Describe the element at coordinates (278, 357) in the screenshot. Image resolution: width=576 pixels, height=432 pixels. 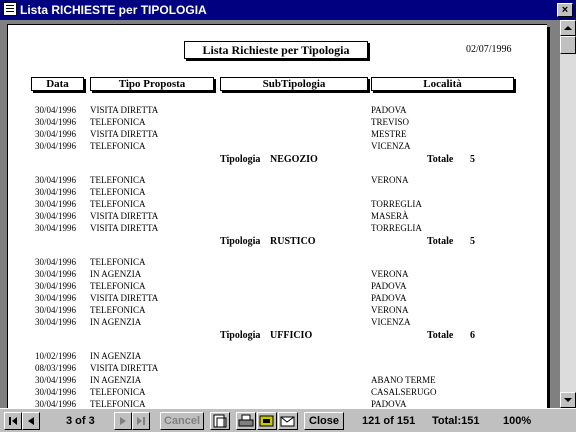
I see `table-row: 10/02/1996 IN AGENZIA` at that location.